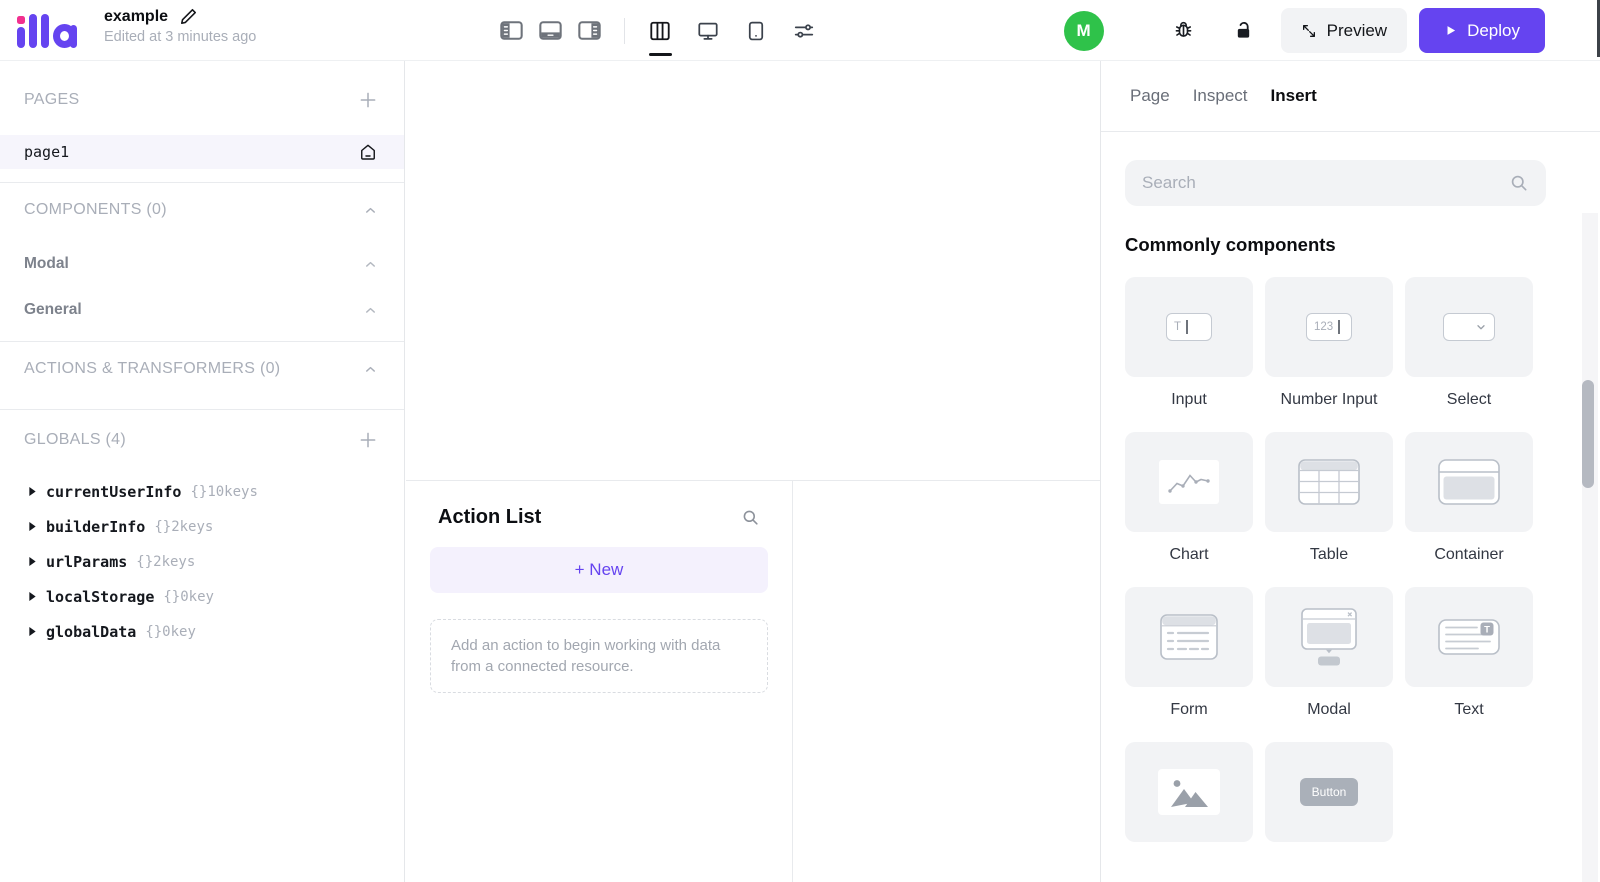 This screenshot has height=882, width=1600. What do you see at coordinates (1350, 96) in the screenshot?
I see `right-panel-tabs: Page Inspect Insert` at bounding box center [1350, 96].